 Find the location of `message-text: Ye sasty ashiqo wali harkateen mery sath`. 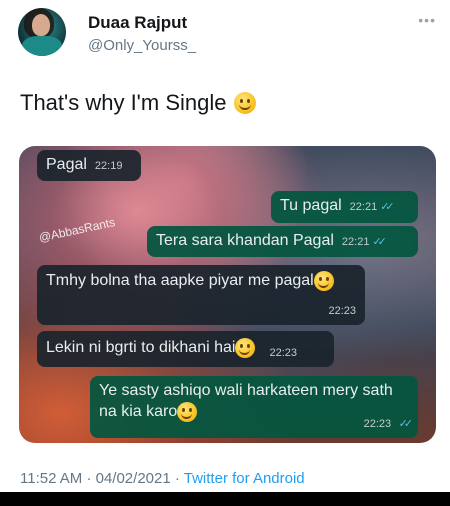

message-text: Ye sasty ashiqo wali harkateen mery sath is located at coordinates (246, 390).